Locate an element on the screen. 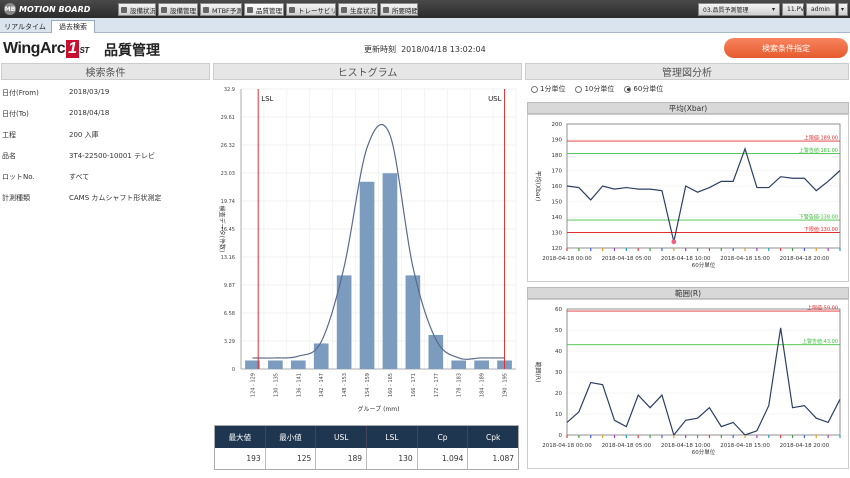 Image resolution: width=850 pixels, height=478 pixels. condition-label: 日付(From) is located at coordinates (20, 93).